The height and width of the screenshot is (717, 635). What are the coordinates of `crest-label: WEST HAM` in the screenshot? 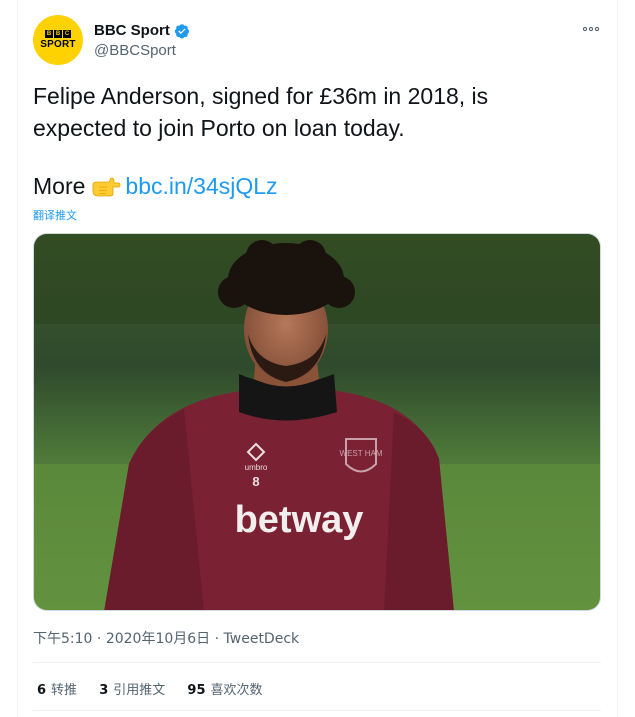 It's located at (361, 453).